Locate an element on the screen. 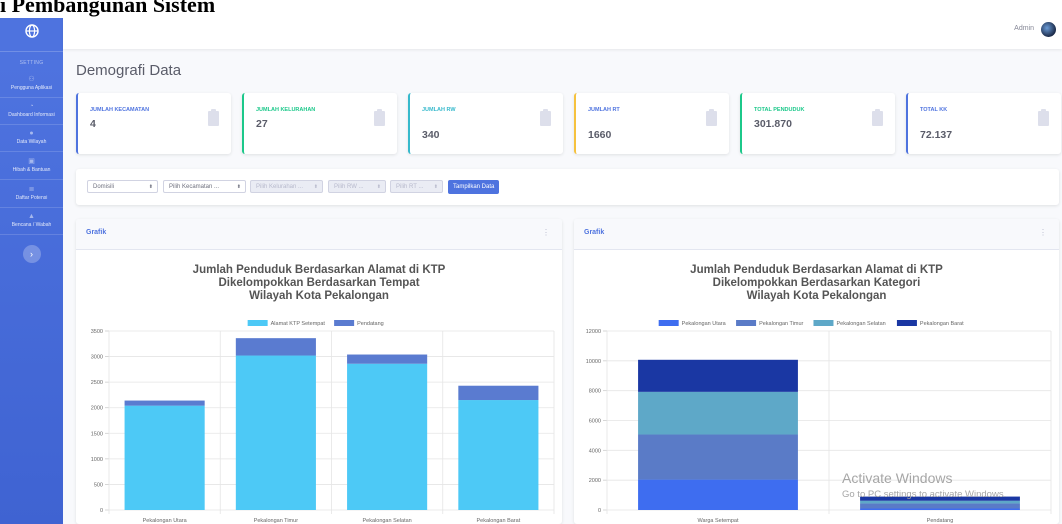  sidebar-item-bencana: ▲ Bencana / Wabah is located at coordinates (31, 221).